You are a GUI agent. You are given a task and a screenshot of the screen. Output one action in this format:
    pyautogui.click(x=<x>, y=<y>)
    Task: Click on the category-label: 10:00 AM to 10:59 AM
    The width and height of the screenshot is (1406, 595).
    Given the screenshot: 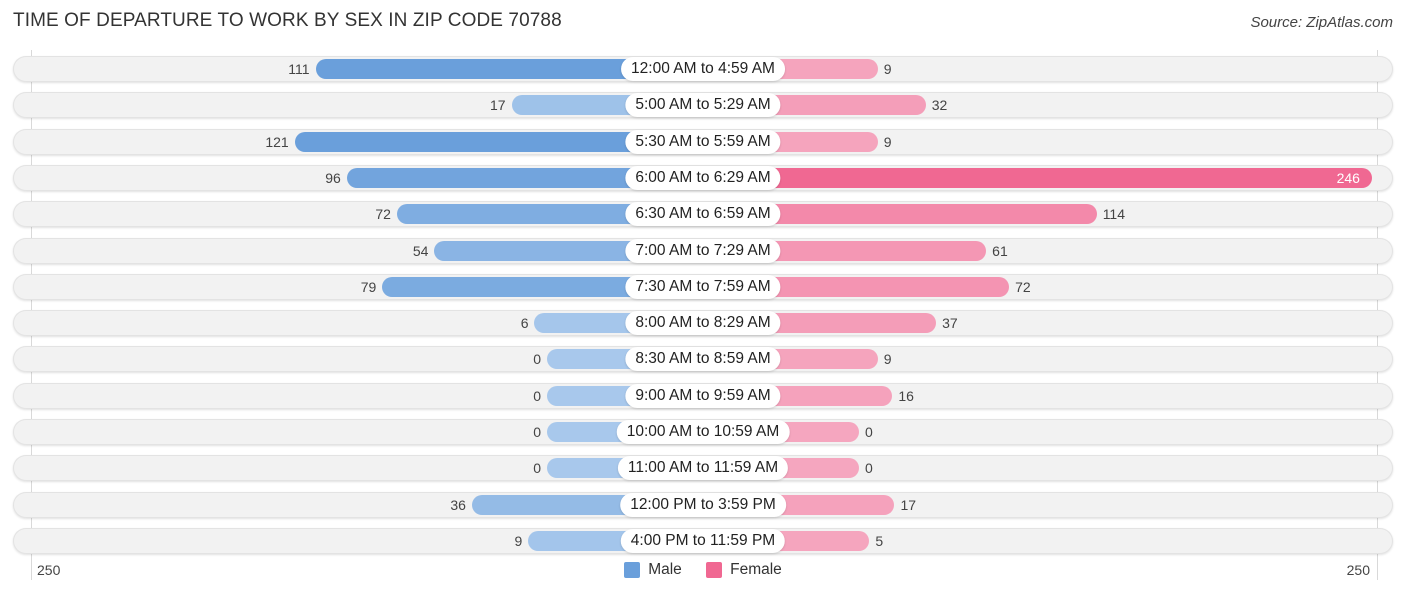 What is the action you would take?
    pyautogui.click(x=703, y=432)
    